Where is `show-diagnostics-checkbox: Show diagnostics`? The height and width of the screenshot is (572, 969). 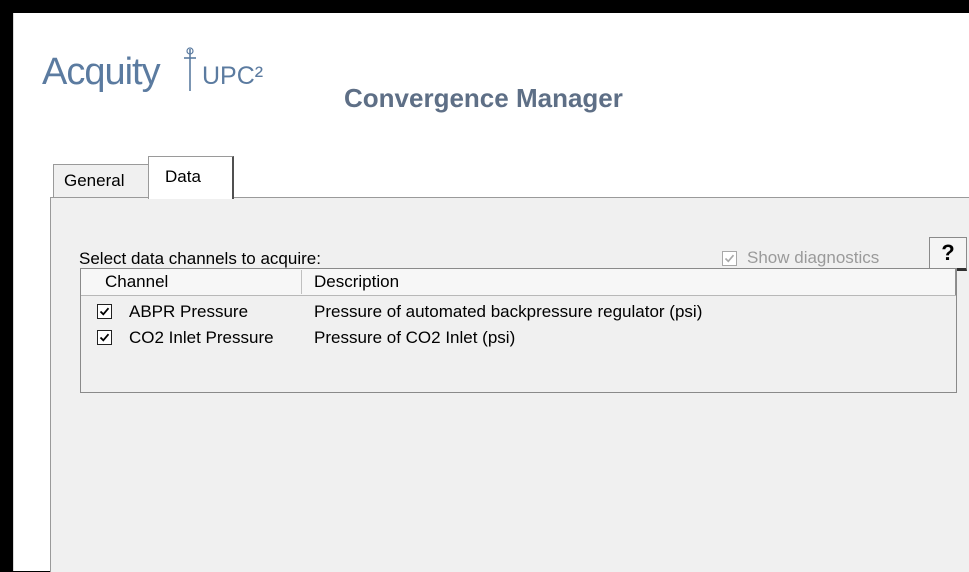
show-diagnostics-checkbox: Show diagnostics is located at coordinates (800, 258).